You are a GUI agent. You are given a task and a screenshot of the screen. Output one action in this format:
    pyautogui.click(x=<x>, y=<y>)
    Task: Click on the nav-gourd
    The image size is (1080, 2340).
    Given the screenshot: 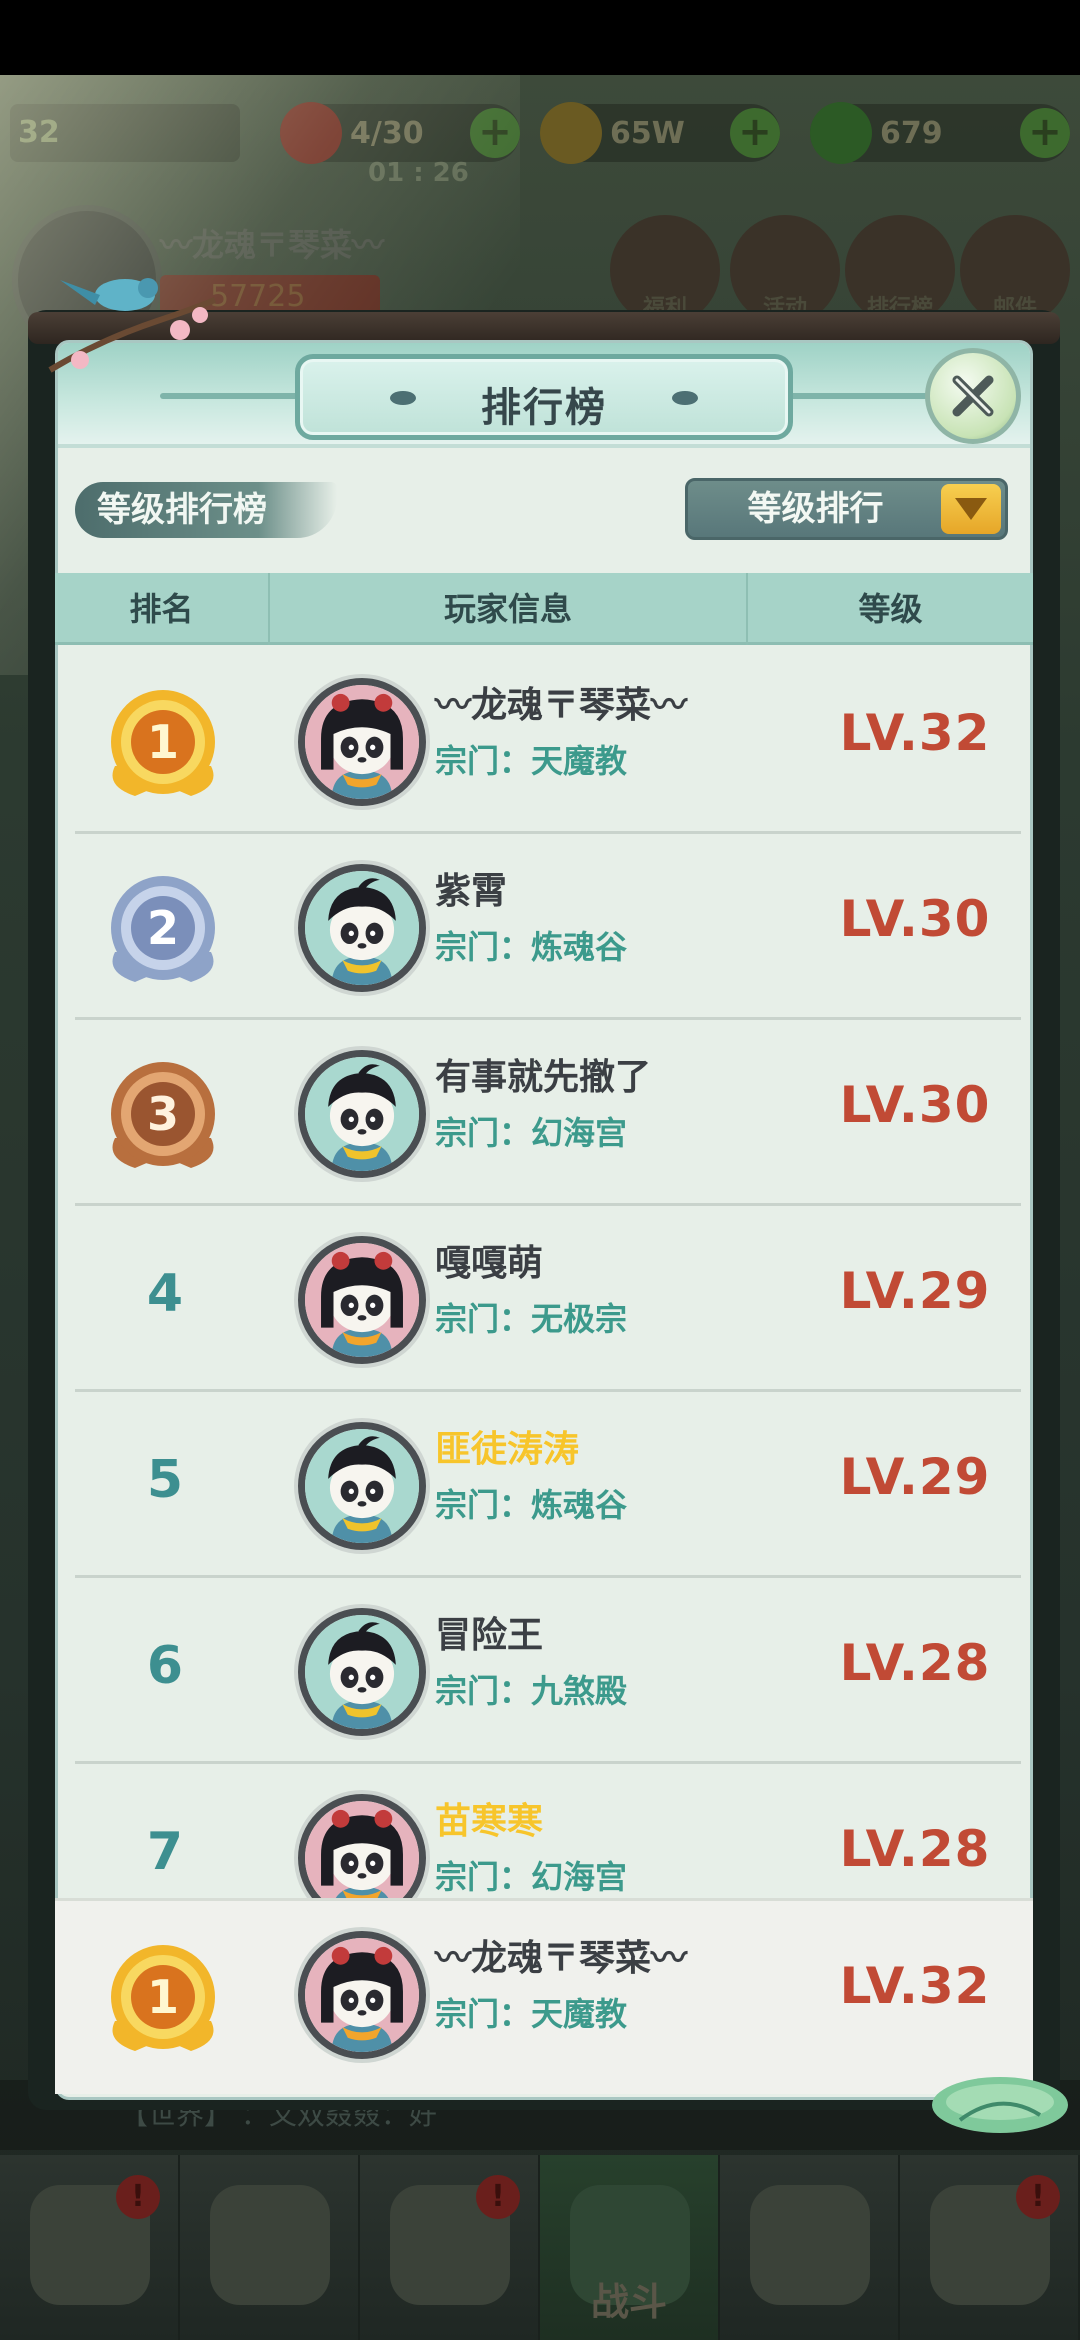 What is the action you would take?
    pyautogui.click(x=810, y=2247)
    